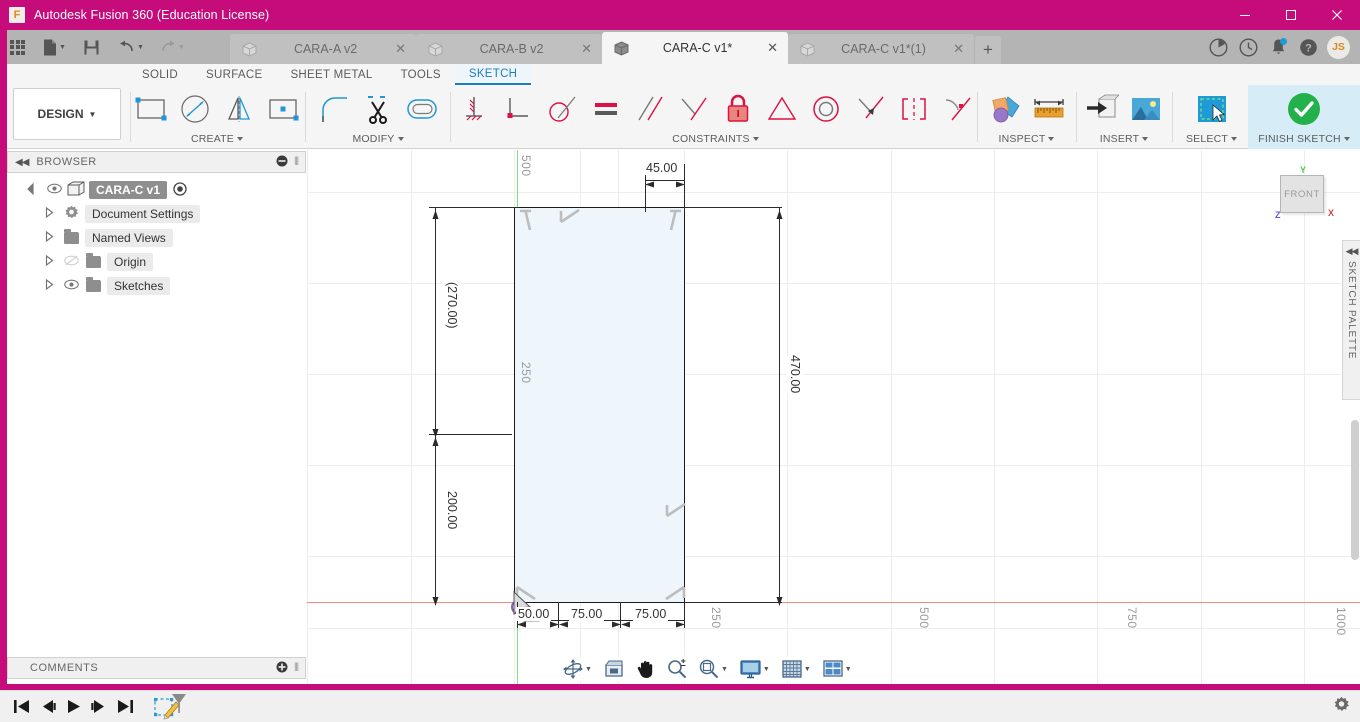 The width and height of the screenshot is (1360, 722). What do you see at coordinates (651, 614) in the screenshot?
I see `dimension-value-75-b: 75.00` at bounding box center [651, 614].